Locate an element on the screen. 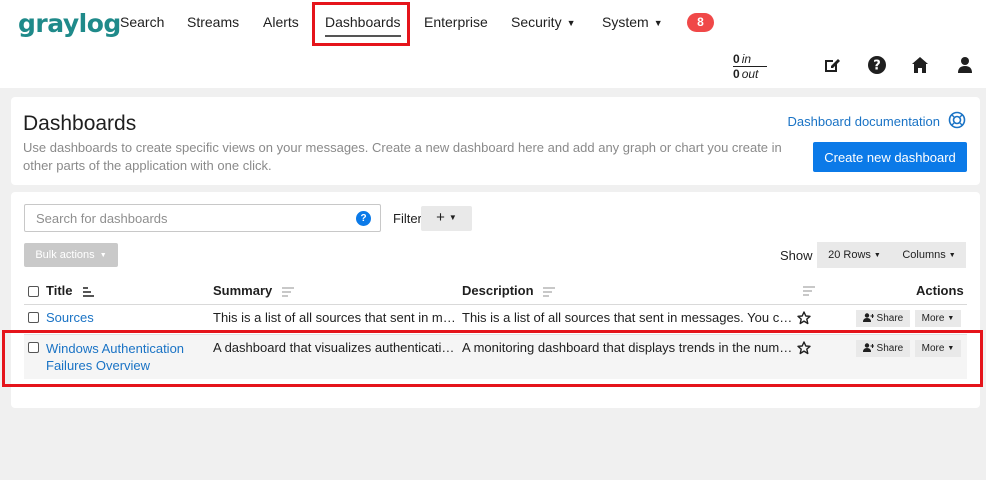  throughput-in-value: 0 is located at coordinates (736, 59).